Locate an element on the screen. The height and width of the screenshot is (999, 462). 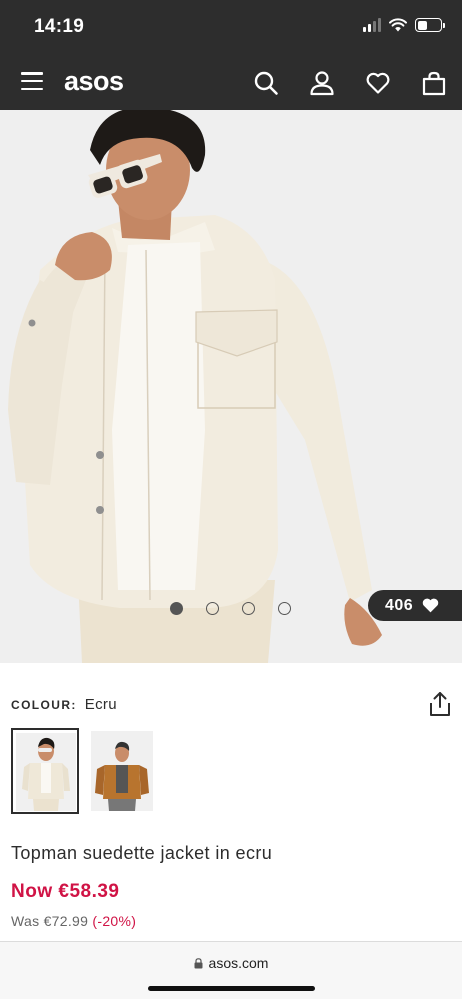
url-display: asos.com is located at coordinates (231, 963).